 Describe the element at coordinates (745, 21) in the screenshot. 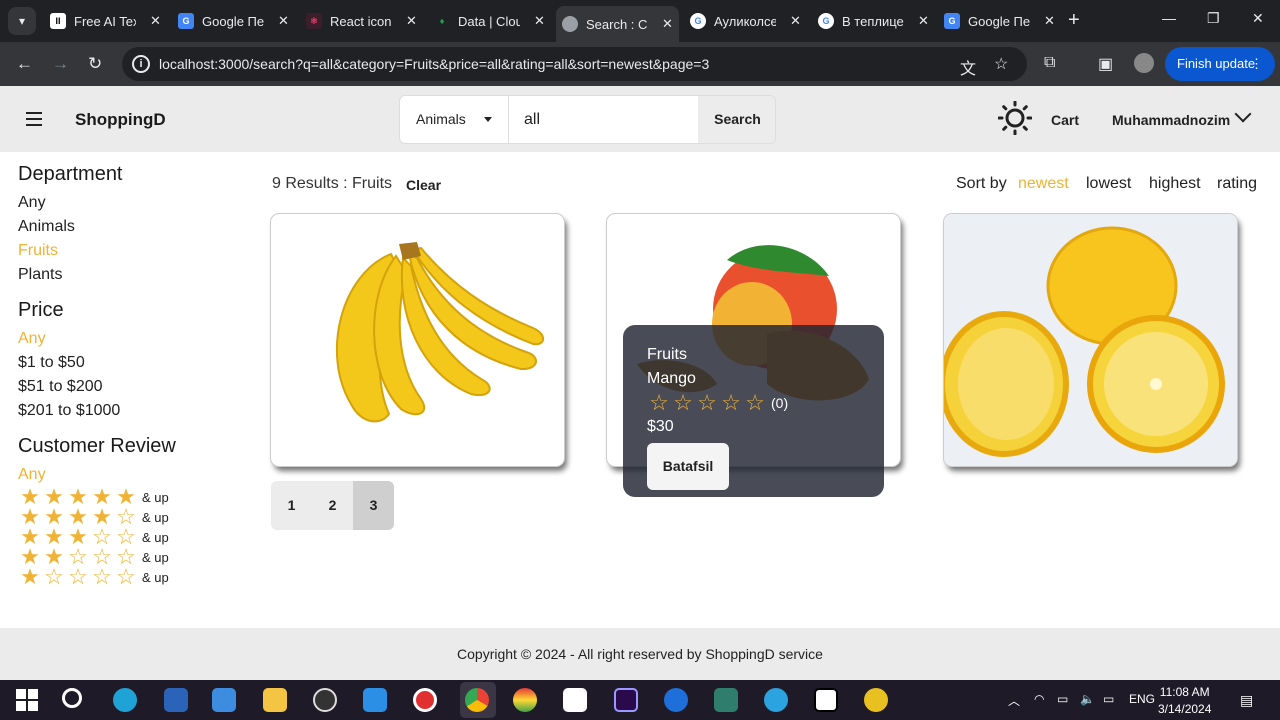

I see `browser-tab: G Ауликолсе ✕` at that location.